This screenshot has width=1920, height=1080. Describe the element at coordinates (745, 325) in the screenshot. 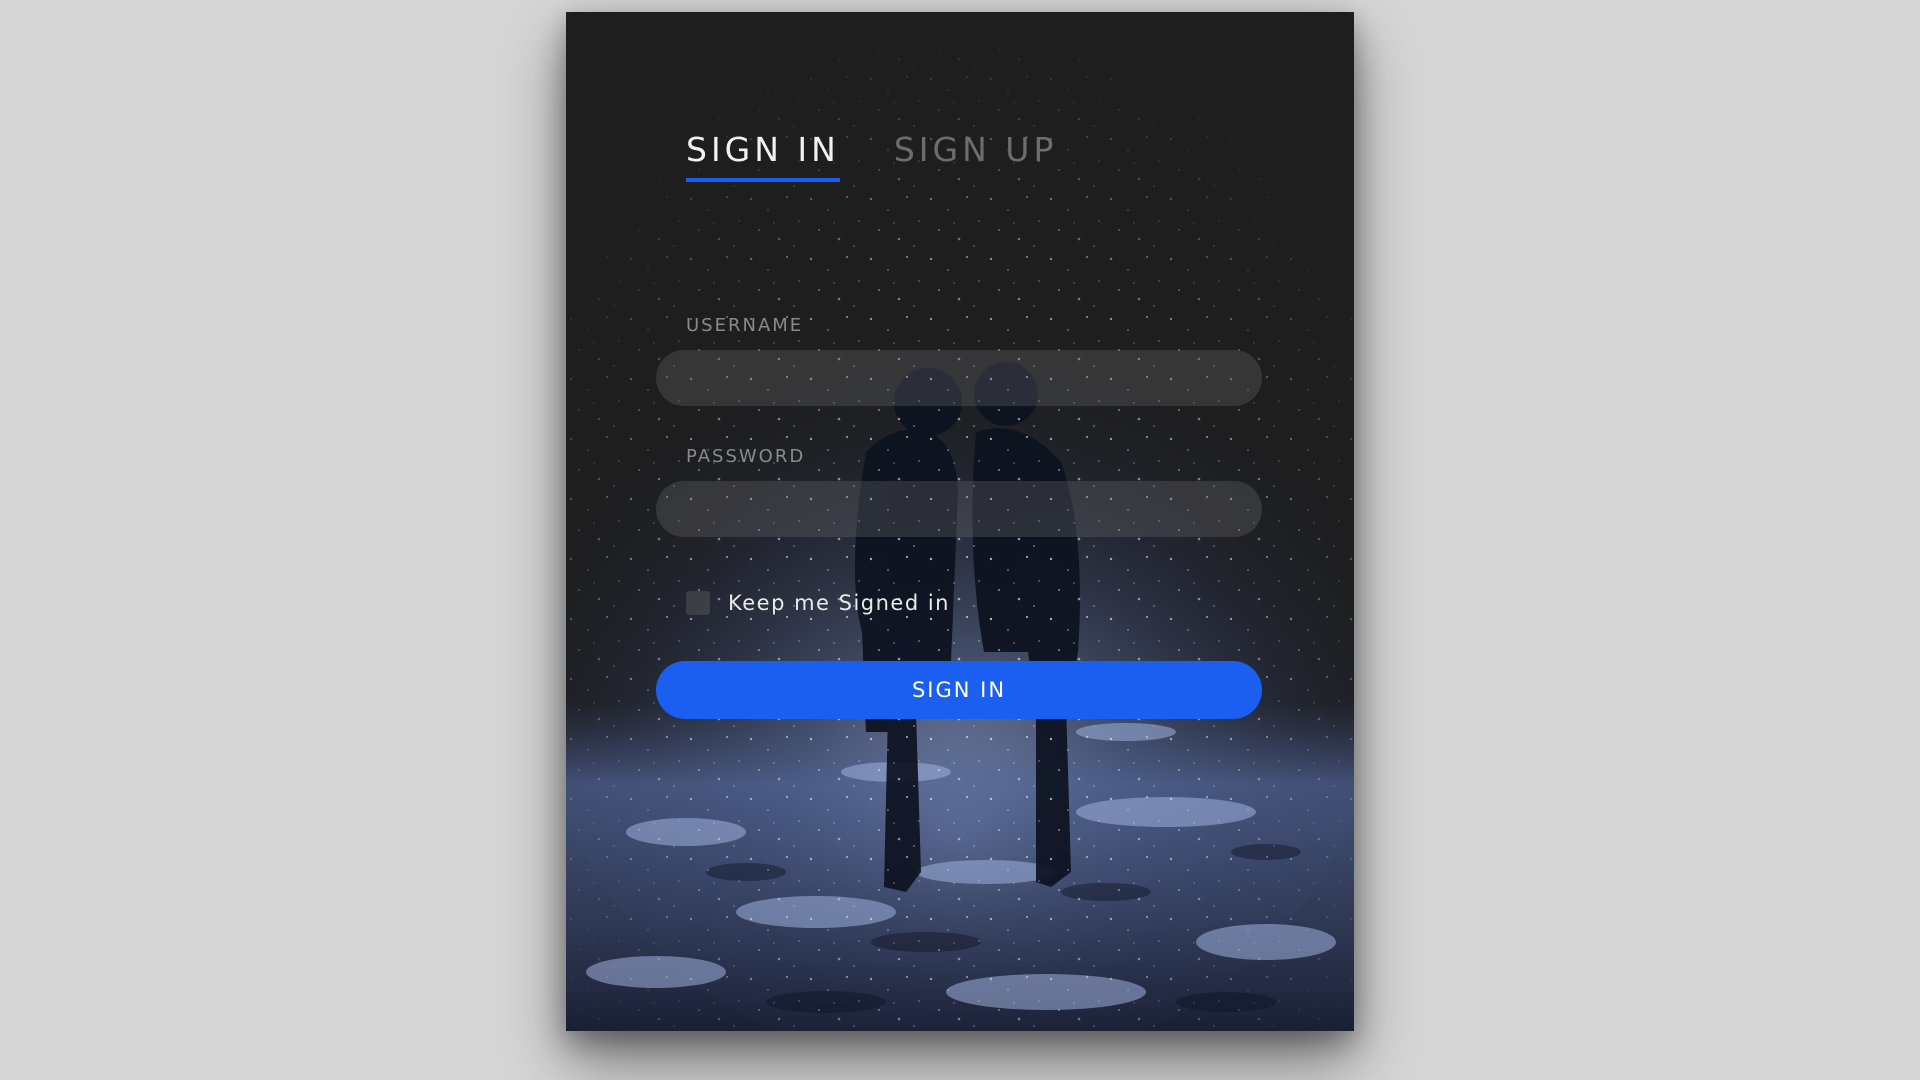

I see `username-label: USERNAME` at that location.